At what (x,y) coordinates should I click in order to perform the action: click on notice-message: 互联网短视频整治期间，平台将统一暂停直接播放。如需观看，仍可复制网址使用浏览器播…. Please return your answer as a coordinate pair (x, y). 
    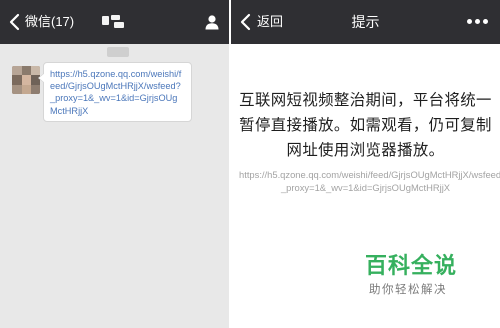
    Looking at the image, I should click on (365, 125).